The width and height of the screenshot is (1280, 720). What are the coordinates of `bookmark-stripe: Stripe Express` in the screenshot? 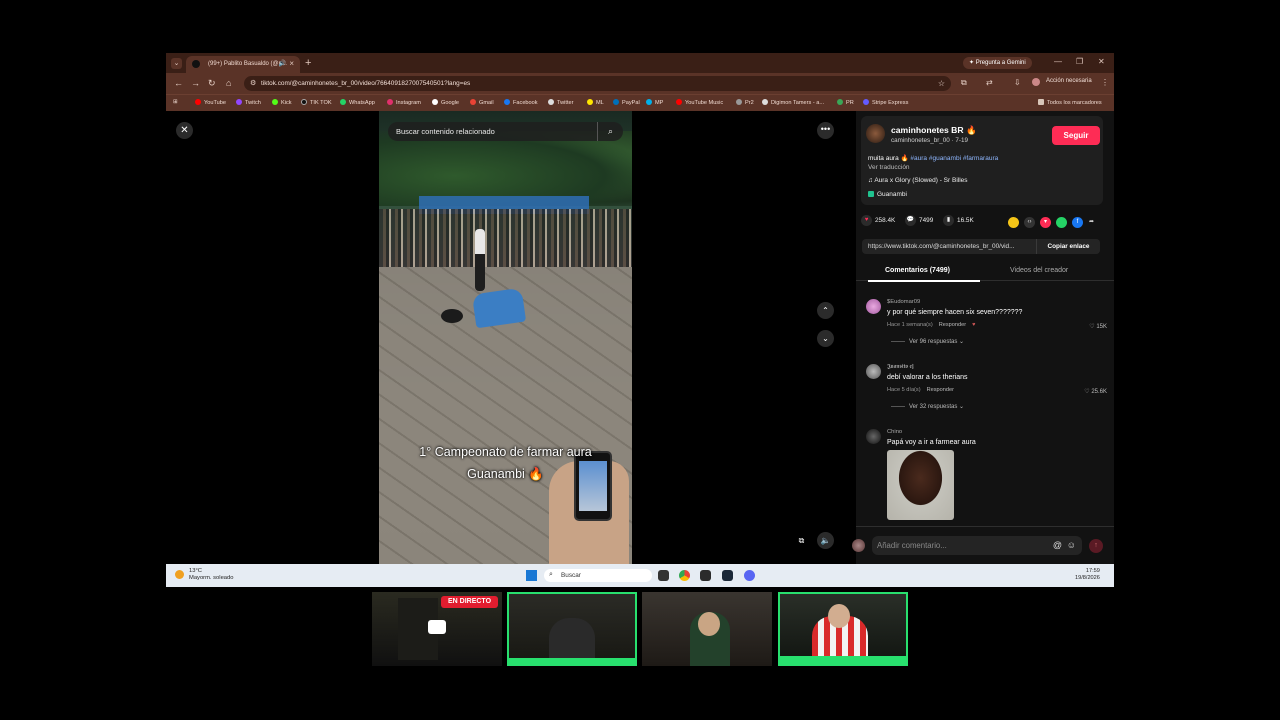 It's located at (885, 102).